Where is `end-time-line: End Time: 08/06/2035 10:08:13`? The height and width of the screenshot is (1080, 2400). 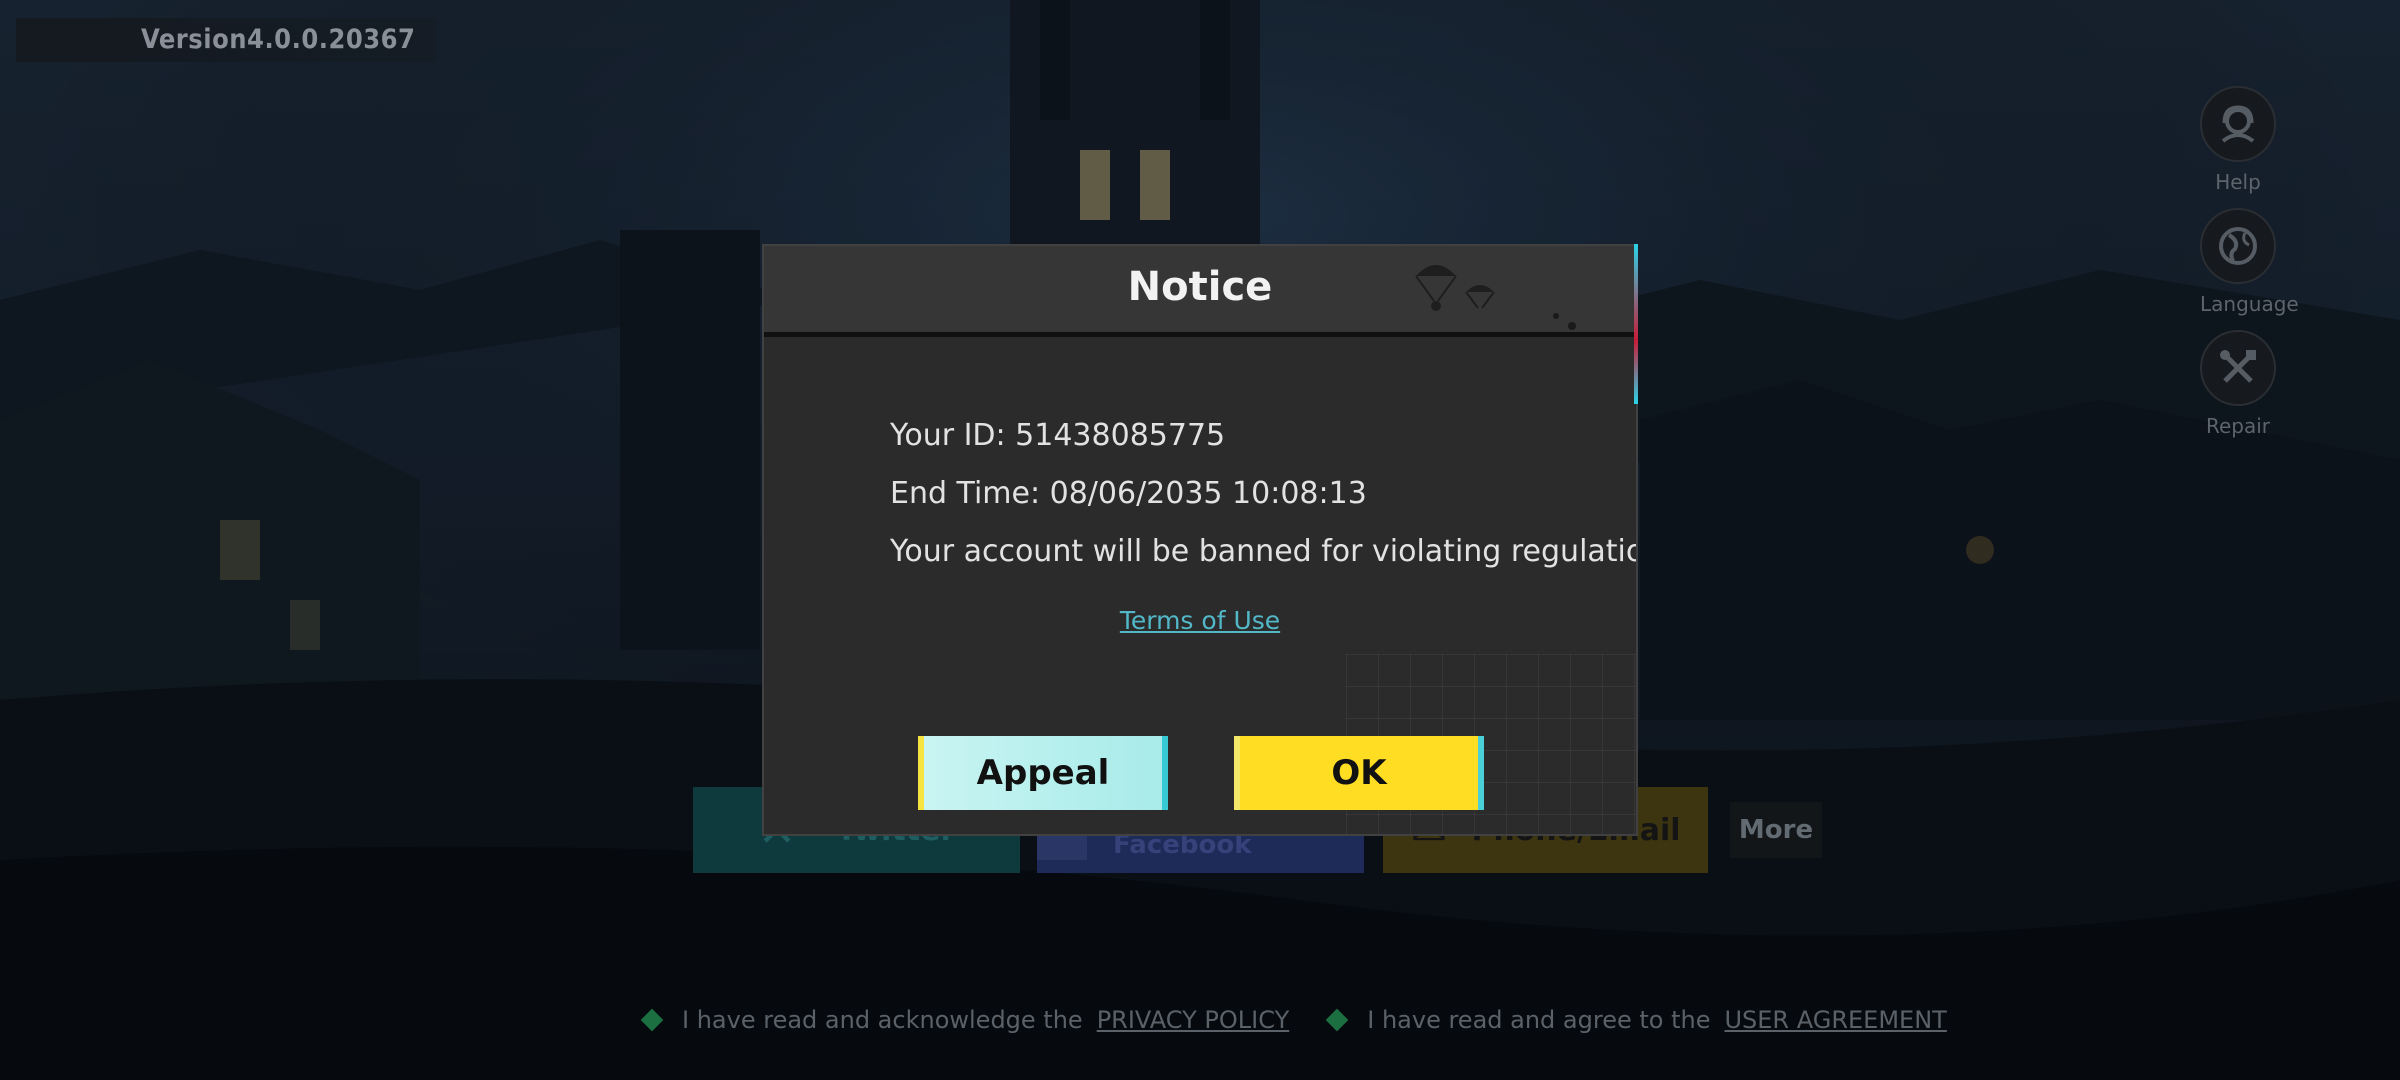 end-time-line: End Time: 08/06/2035 10:08:13 is located at coordinates (1128, 493).